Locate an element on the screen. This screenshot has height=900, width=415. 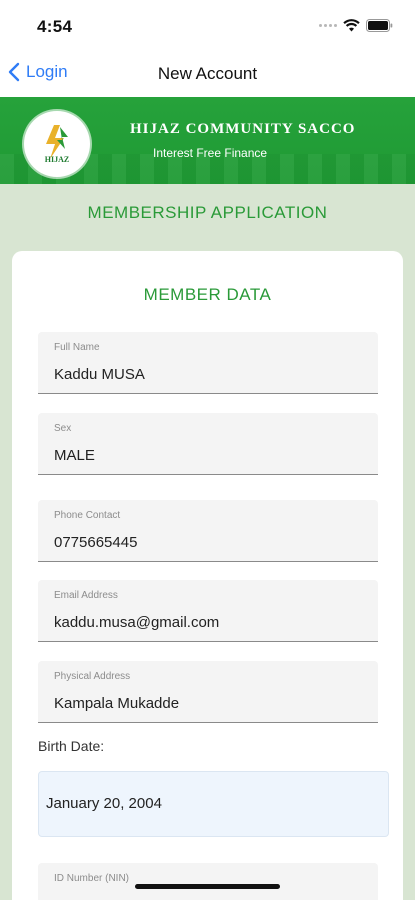
logo-emblem-icon is located at coordinates (57, 142).